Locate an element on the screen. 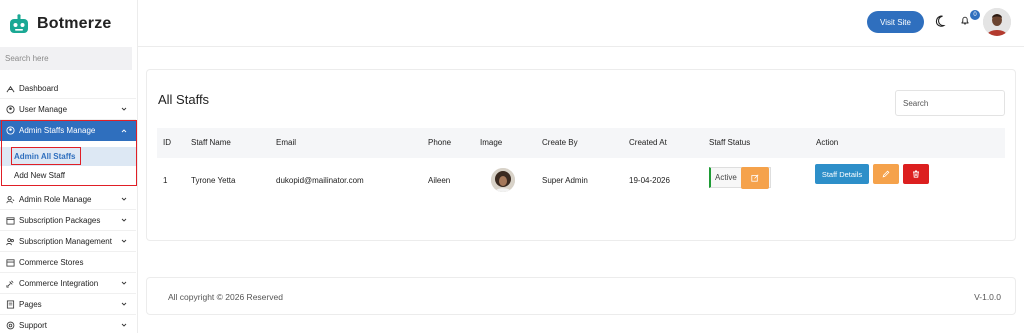 The height and width of the screenshot is (333, 1024). cell-staff-name: Tyrone Yetta is located at coordinates (213, 180).